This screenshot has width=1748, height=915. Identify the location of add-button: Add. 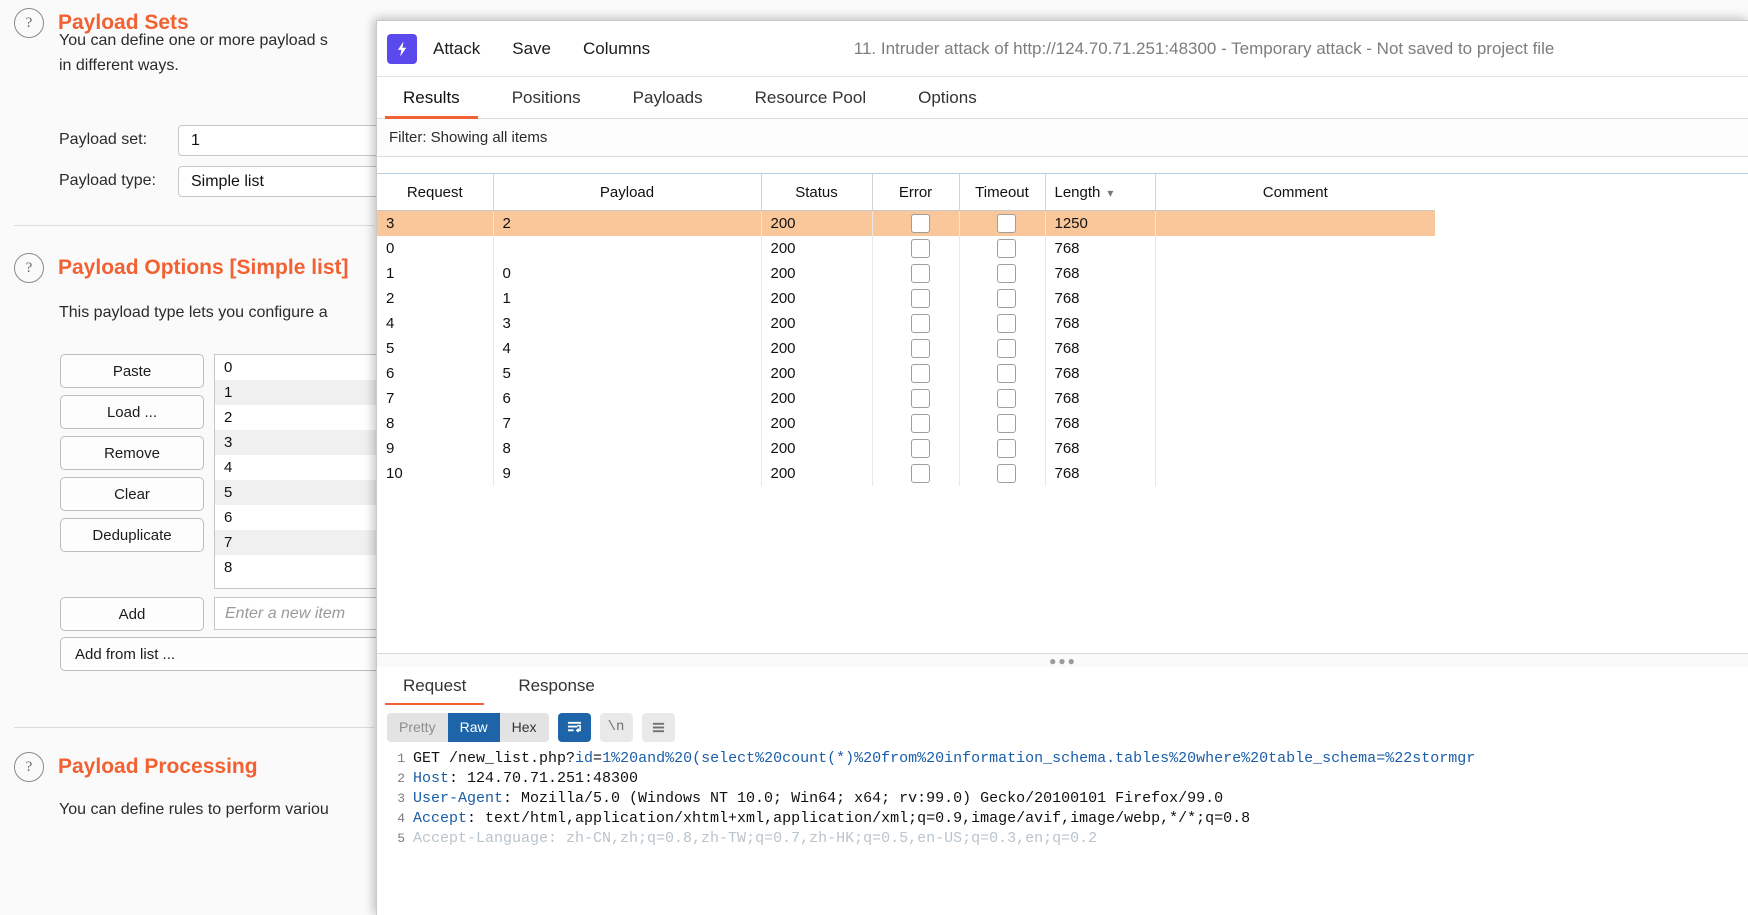
(132, 614).